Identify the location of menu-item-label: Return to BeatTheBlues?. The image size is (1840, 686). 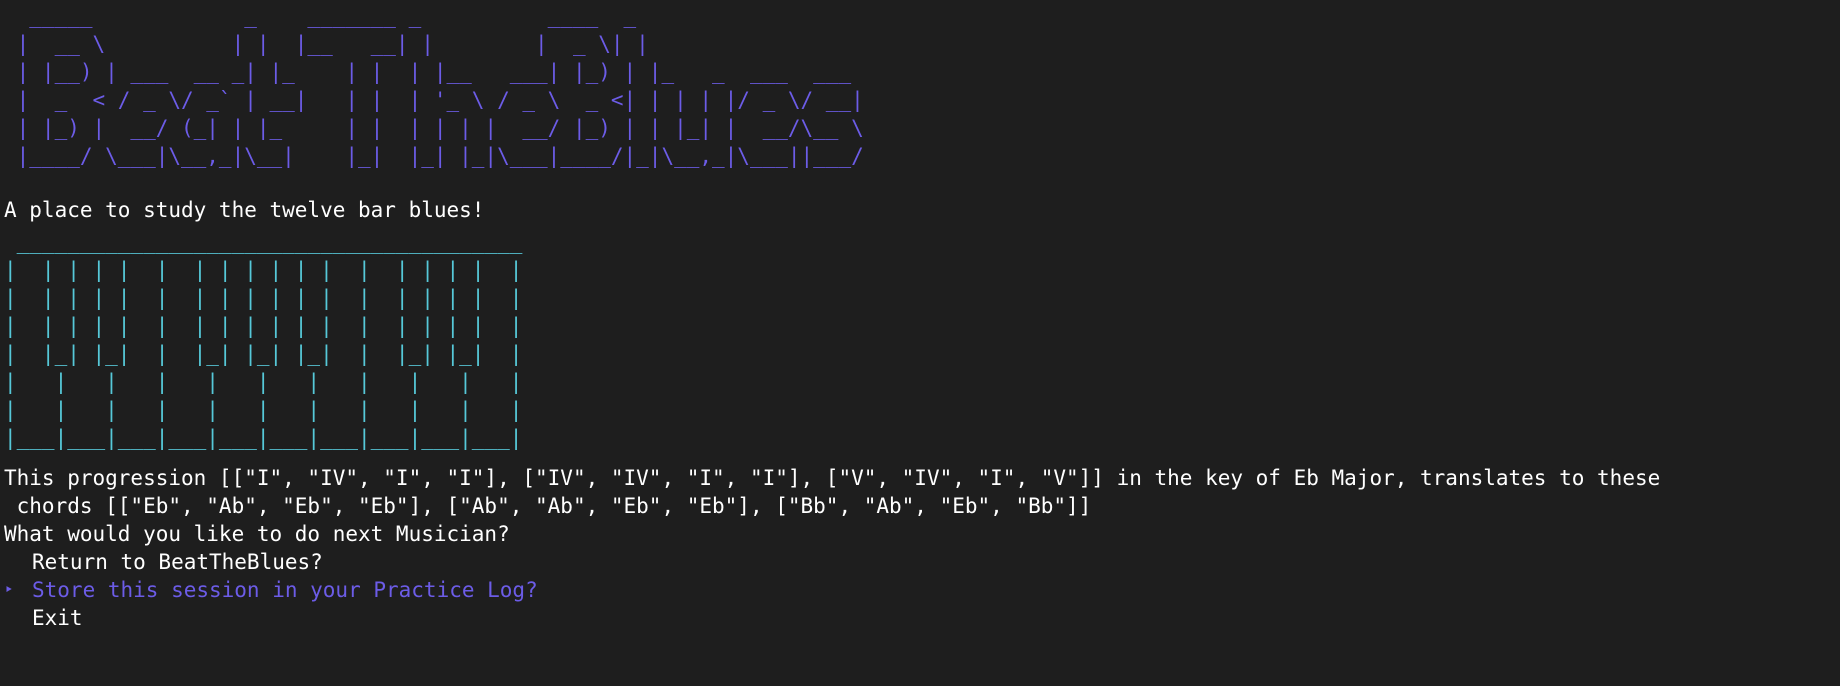
(177, 562).